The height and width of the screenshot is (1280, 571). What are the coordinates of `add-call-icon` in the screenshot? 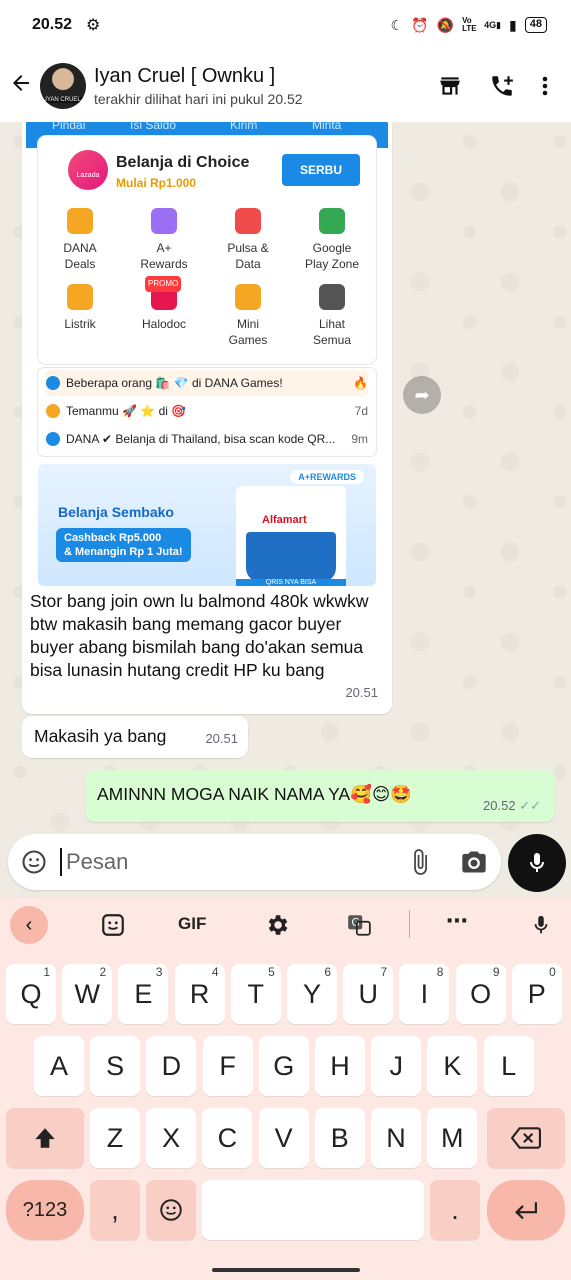 It's located at (502, 86).